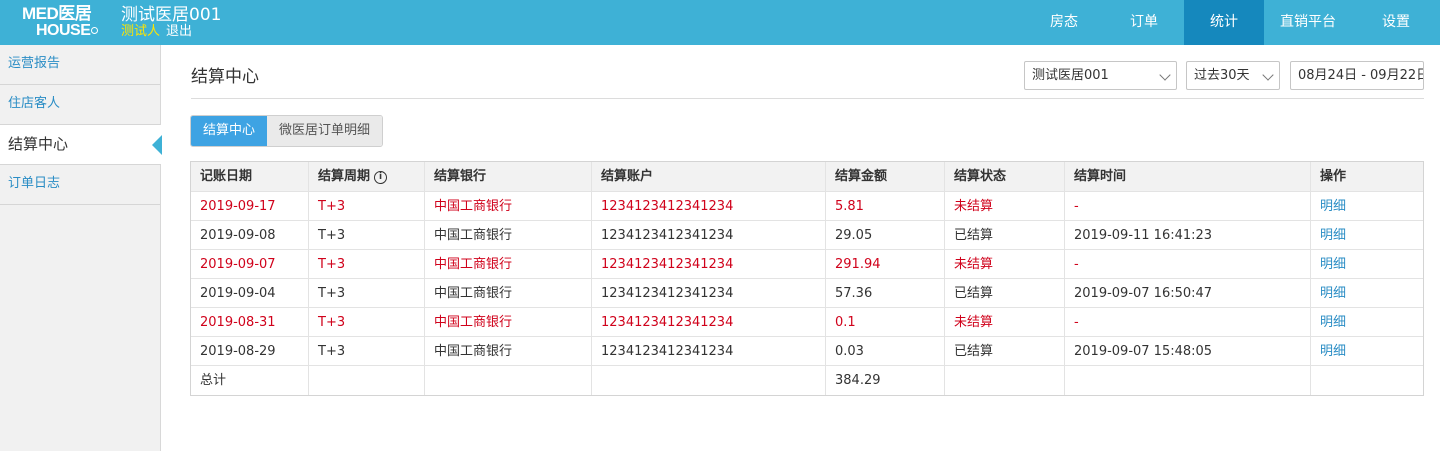  I want to click on range-select: 过去30天, so click(1233, 75).